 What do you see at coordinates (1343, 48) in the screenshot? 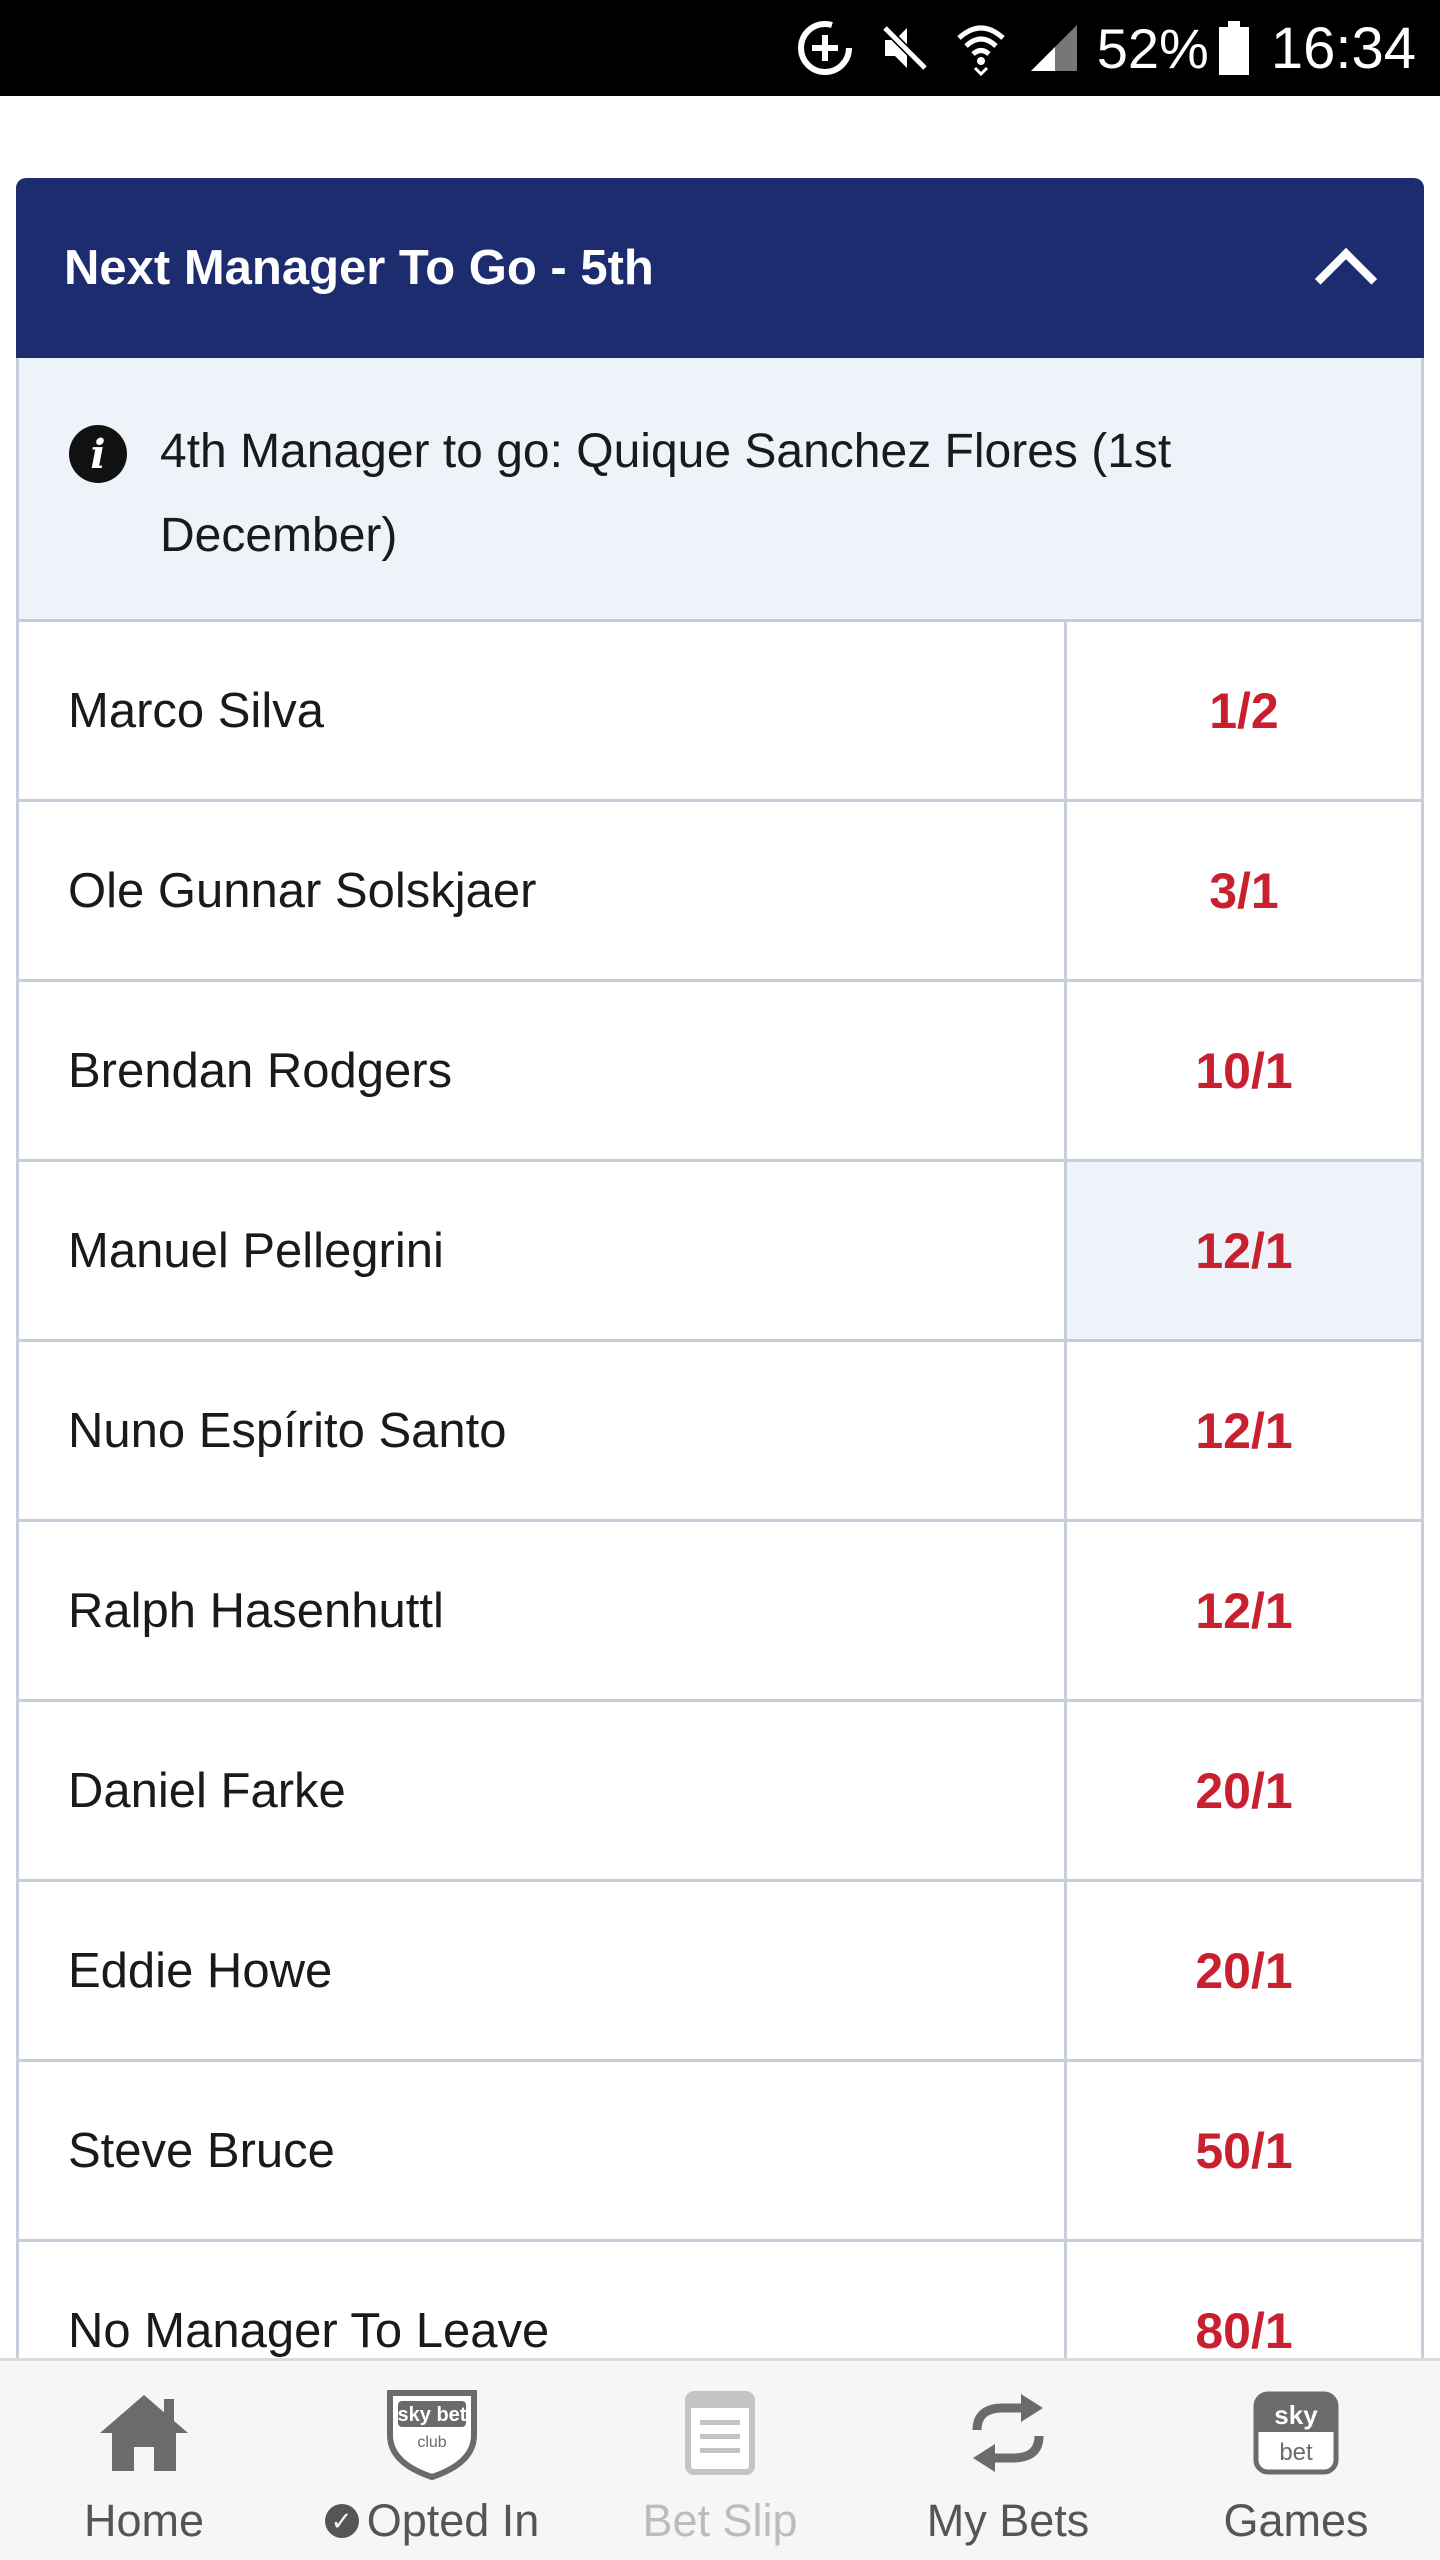
I see `clock: 16:34` at bounding box center [1343, 48].